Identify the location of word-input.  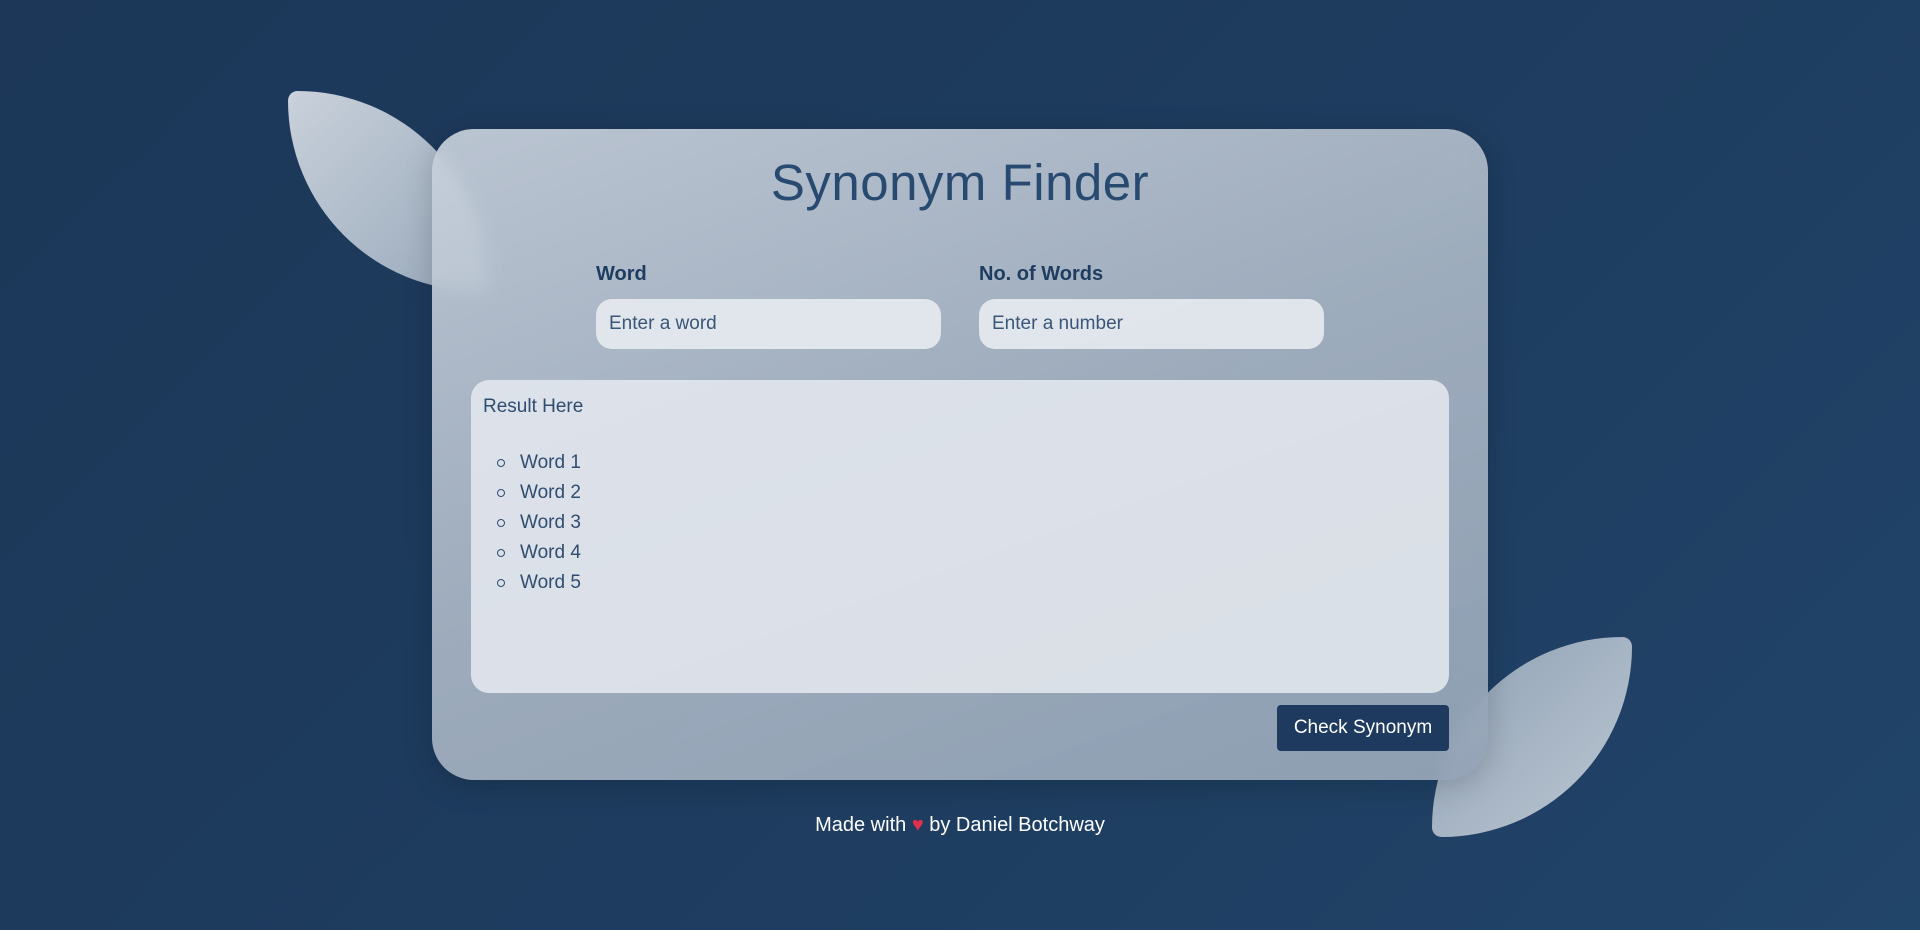
(768, 324).